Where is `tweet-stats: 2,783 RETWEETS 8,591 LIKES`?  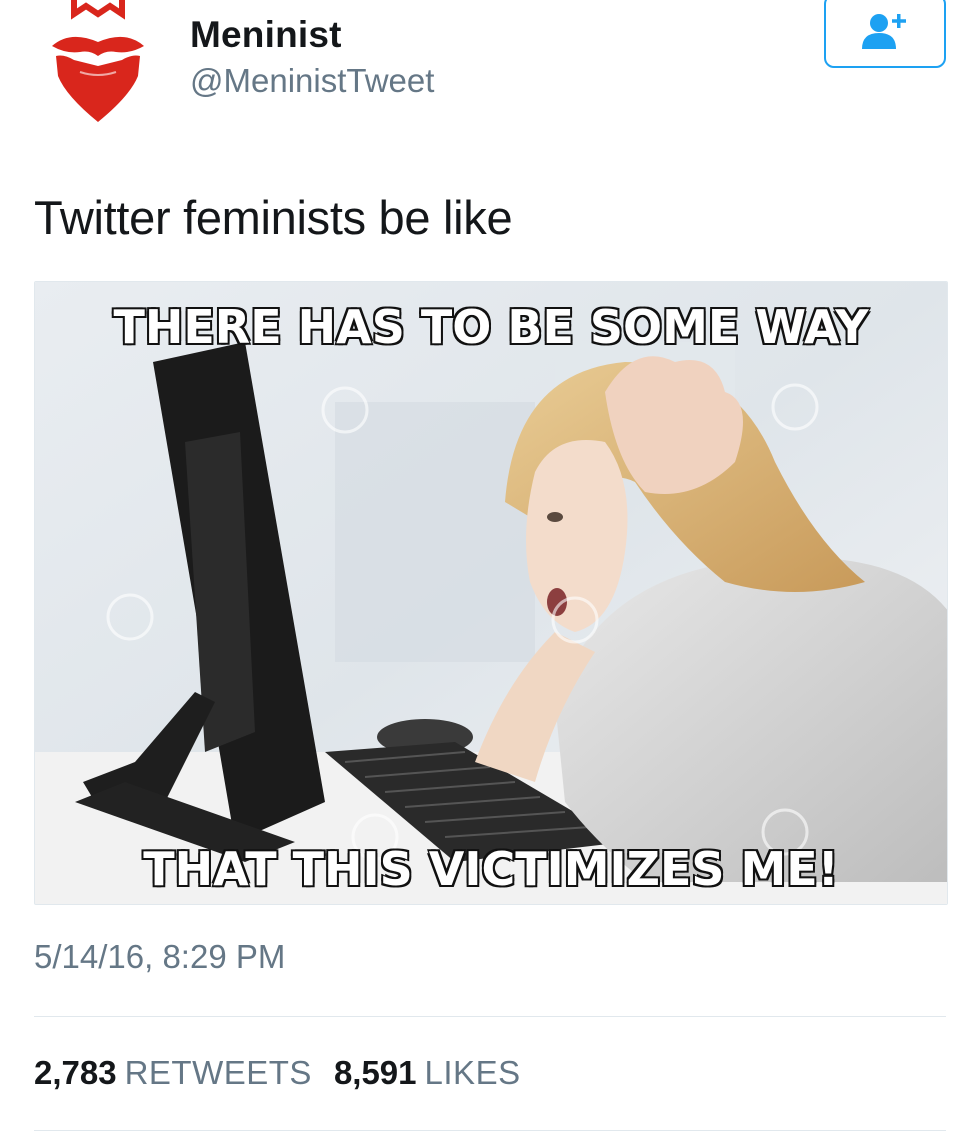
tweet-stats: 2,783 RETWEETS 8,591 LIKES is located at coordinates (288, 1073).